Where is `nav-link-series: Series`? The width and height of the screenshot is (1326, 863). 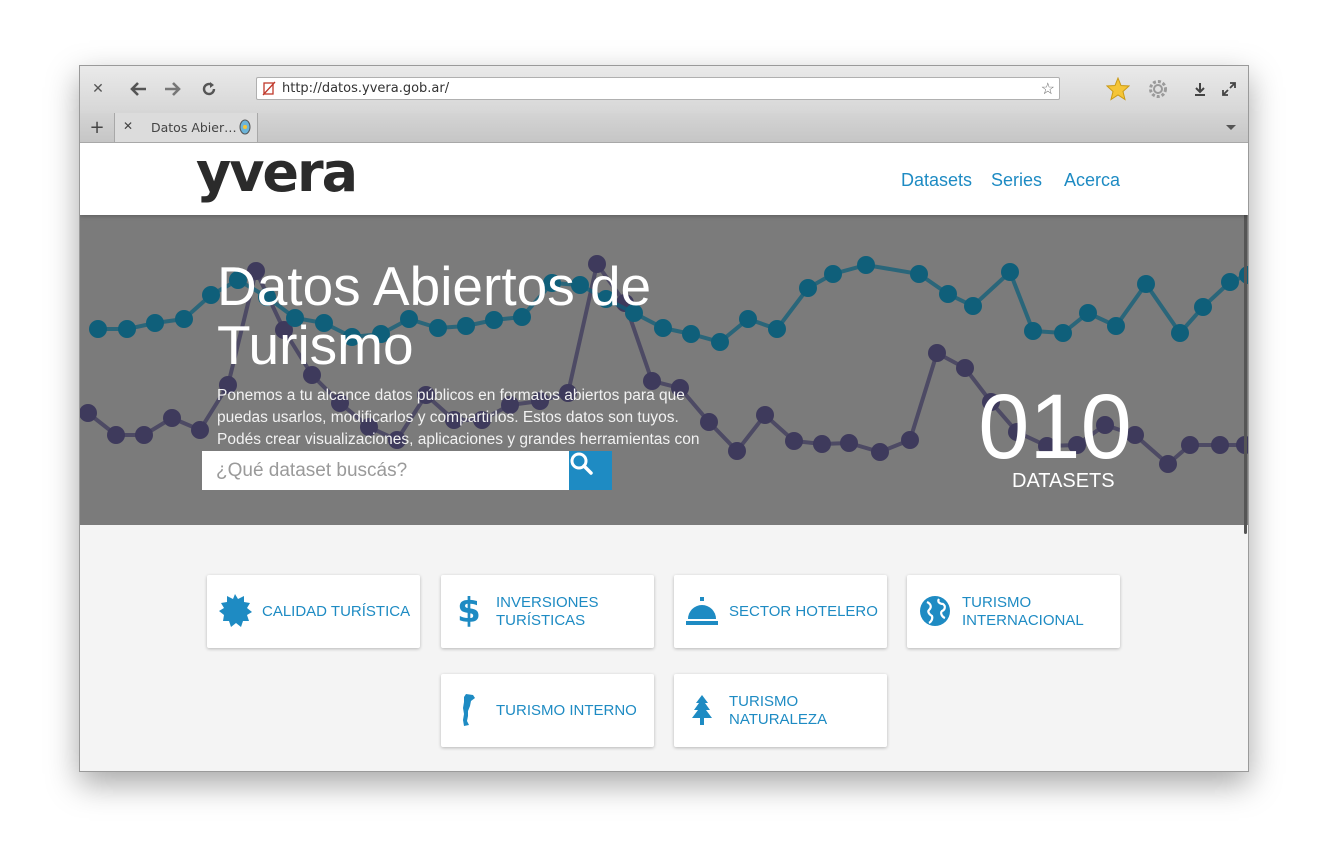 nav-link-series: Series is located at coordinates (1016, 180).